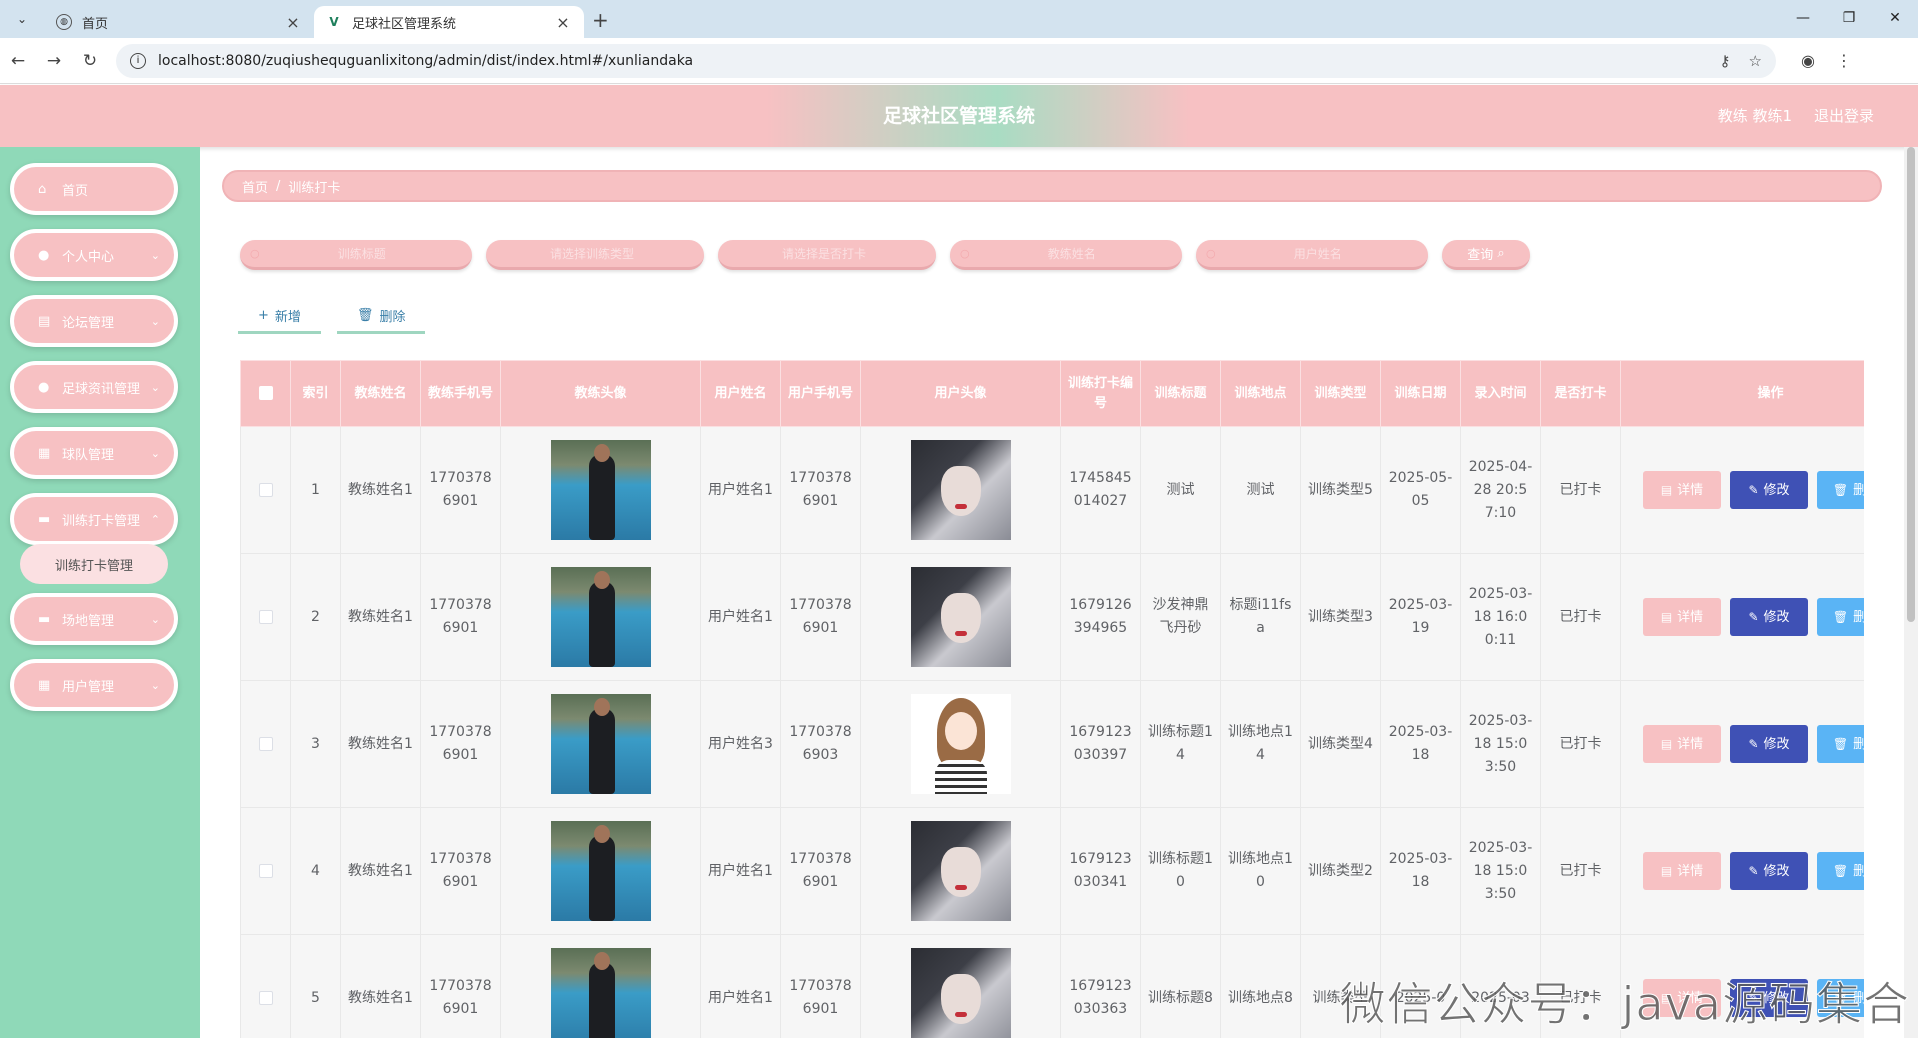  I want to click on column-header: 教练手机号, so click(460, 393).